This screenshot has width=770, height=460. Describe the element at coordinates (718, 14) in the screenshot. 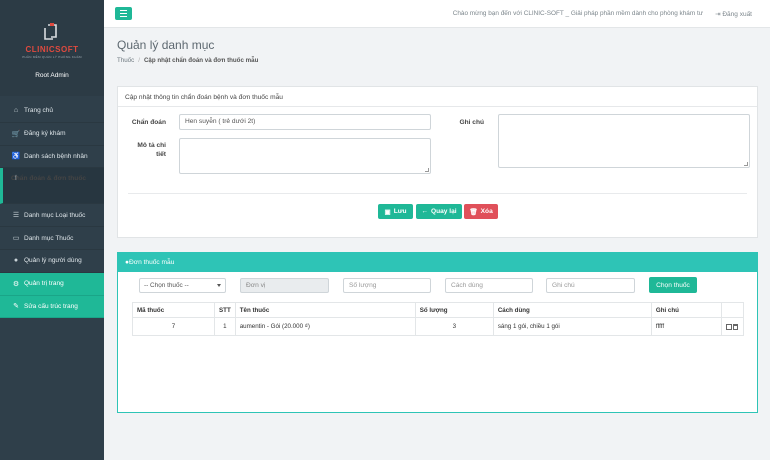

I see `logout-icon: ⇥` at that location.